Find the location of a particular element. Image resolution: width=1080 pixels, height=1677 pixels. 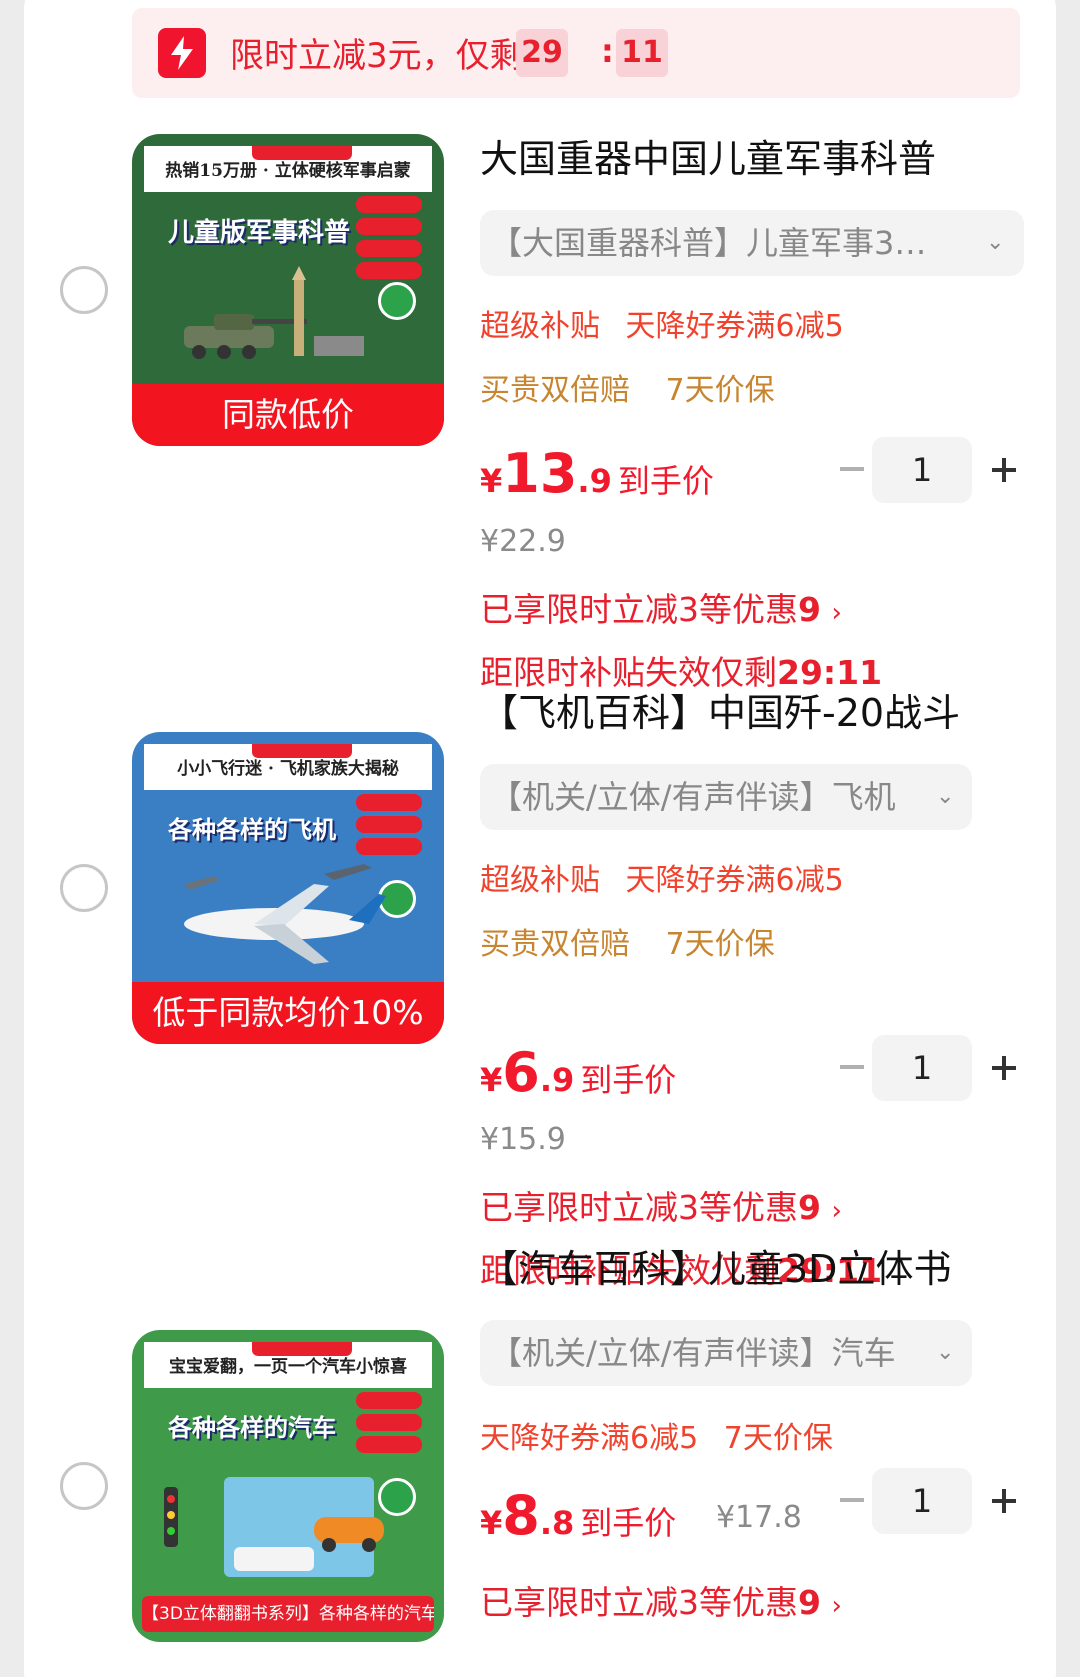

military-illustration-icon is located at coordinates (274, 312).